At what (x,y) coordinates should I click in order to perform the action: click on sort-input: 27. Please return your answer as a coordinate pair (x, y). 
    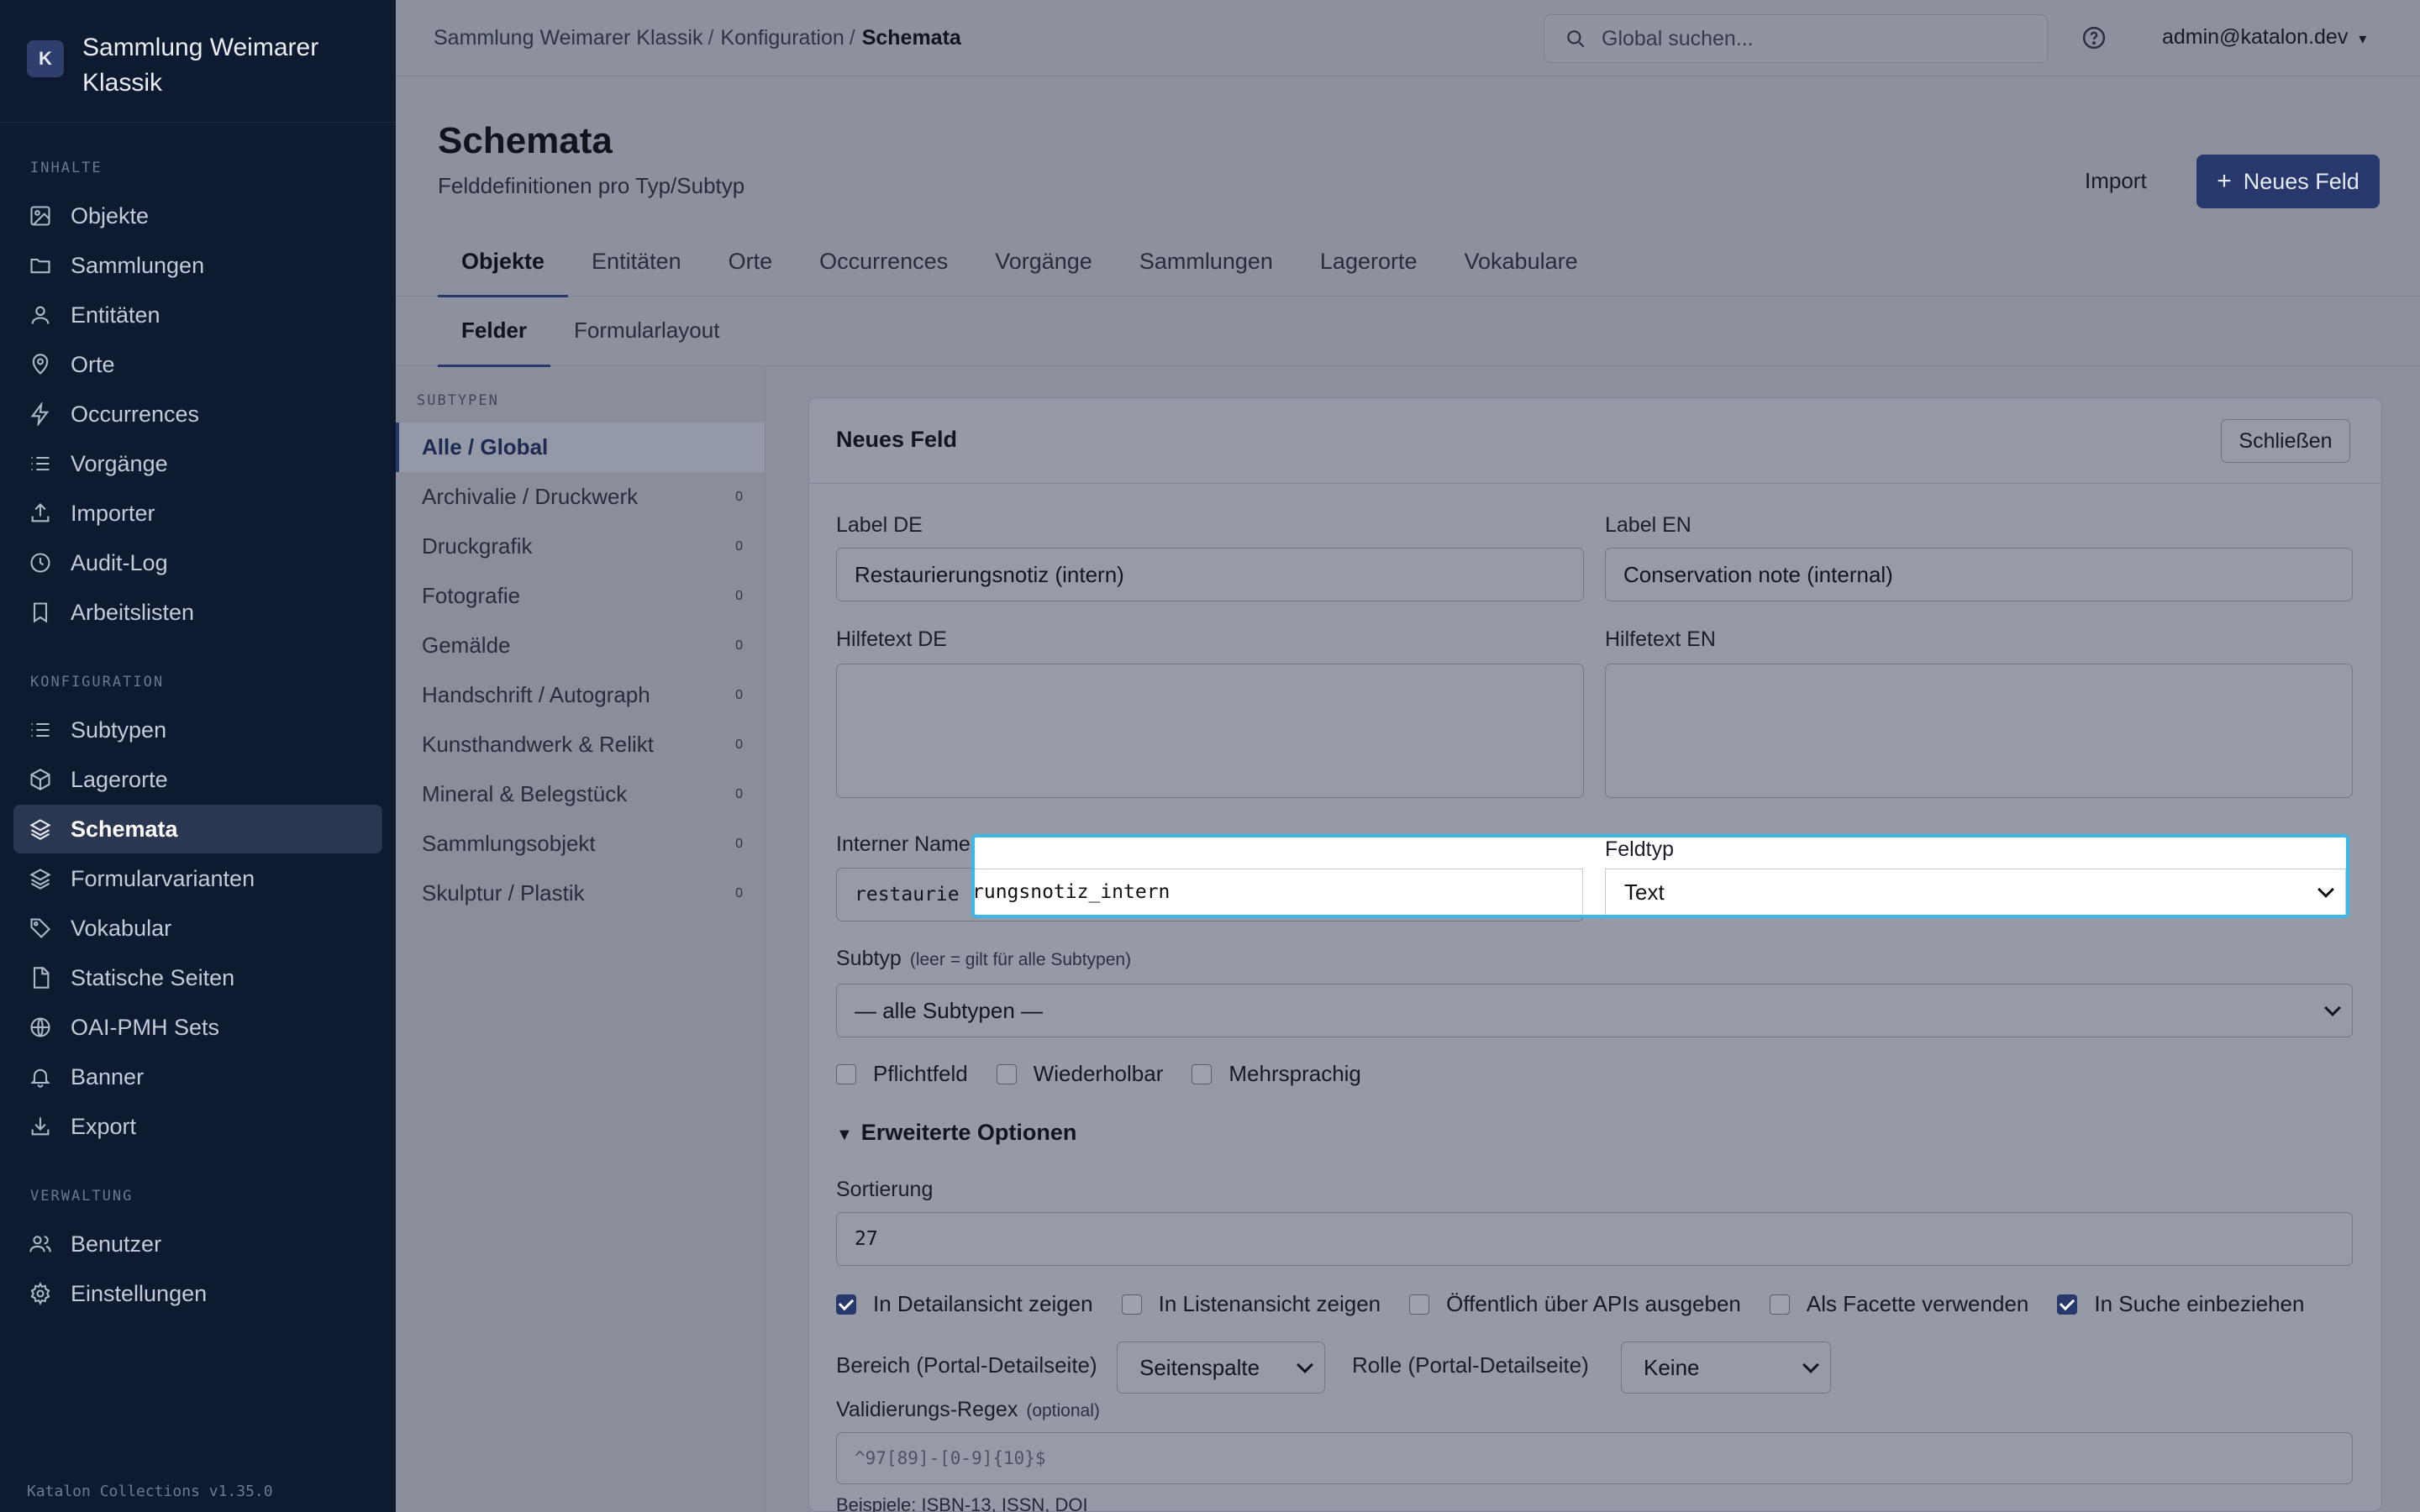
    Looking at the image, I should click on (1594, 1239).